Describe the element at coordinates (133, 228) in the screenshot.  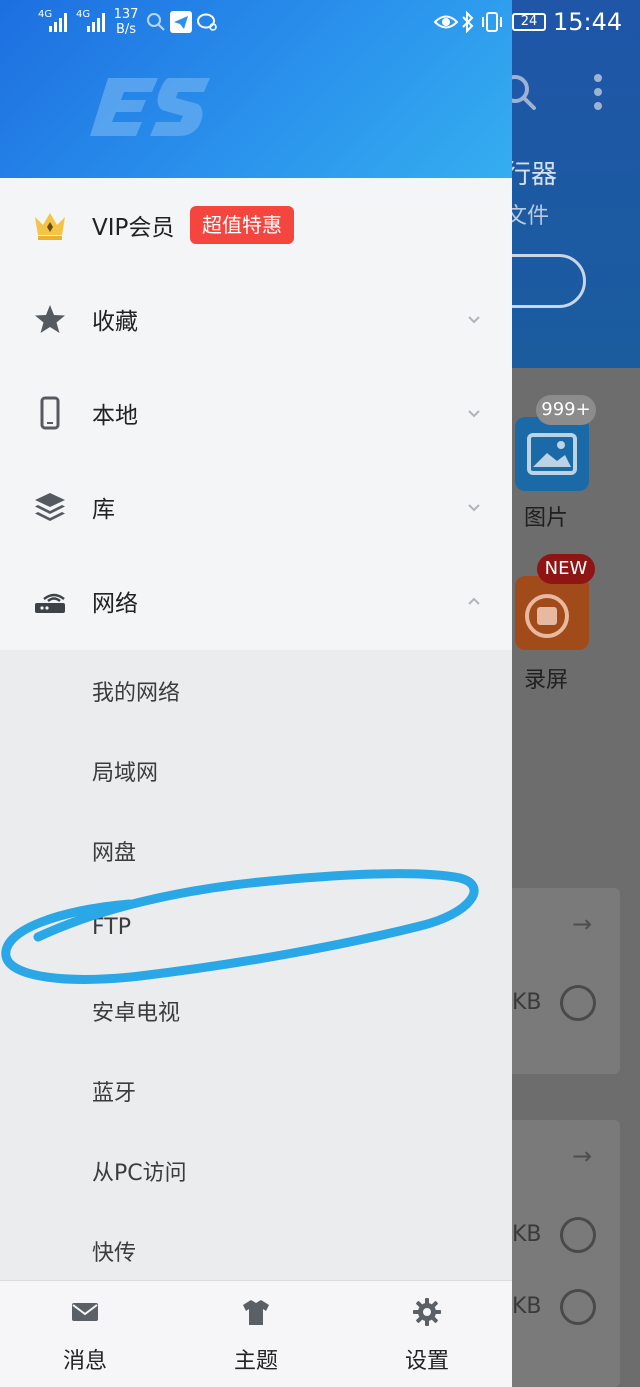
I see `vip-member-label: VIP会员` at that location.